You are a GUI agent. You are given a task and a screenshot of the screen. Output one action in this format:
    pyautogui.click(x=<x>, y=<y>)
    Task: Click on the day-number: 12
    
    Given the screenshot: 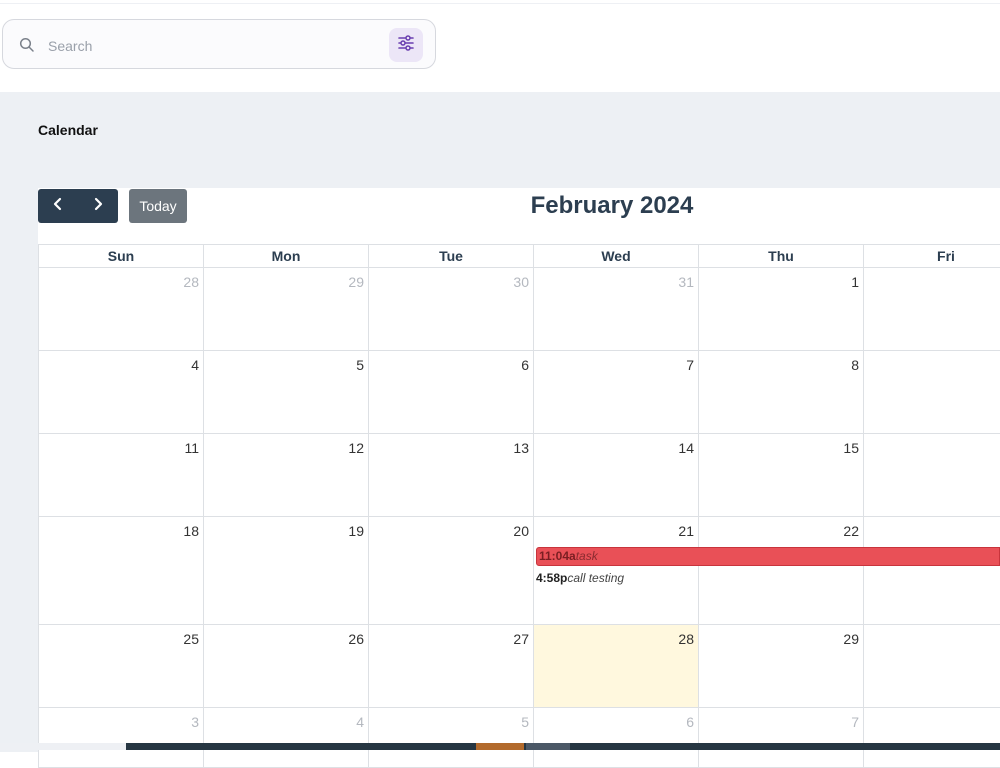 What is the action you would take?
    pyautogui.click(x=356, y=448)
    